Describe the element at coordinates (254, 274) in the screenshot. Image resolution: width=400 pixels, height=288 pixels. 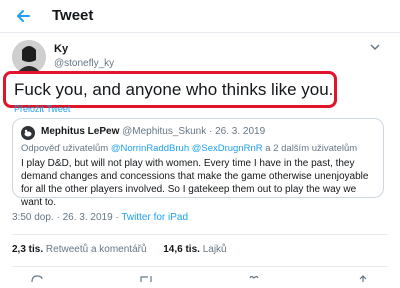
I see `like-icon` at that location.